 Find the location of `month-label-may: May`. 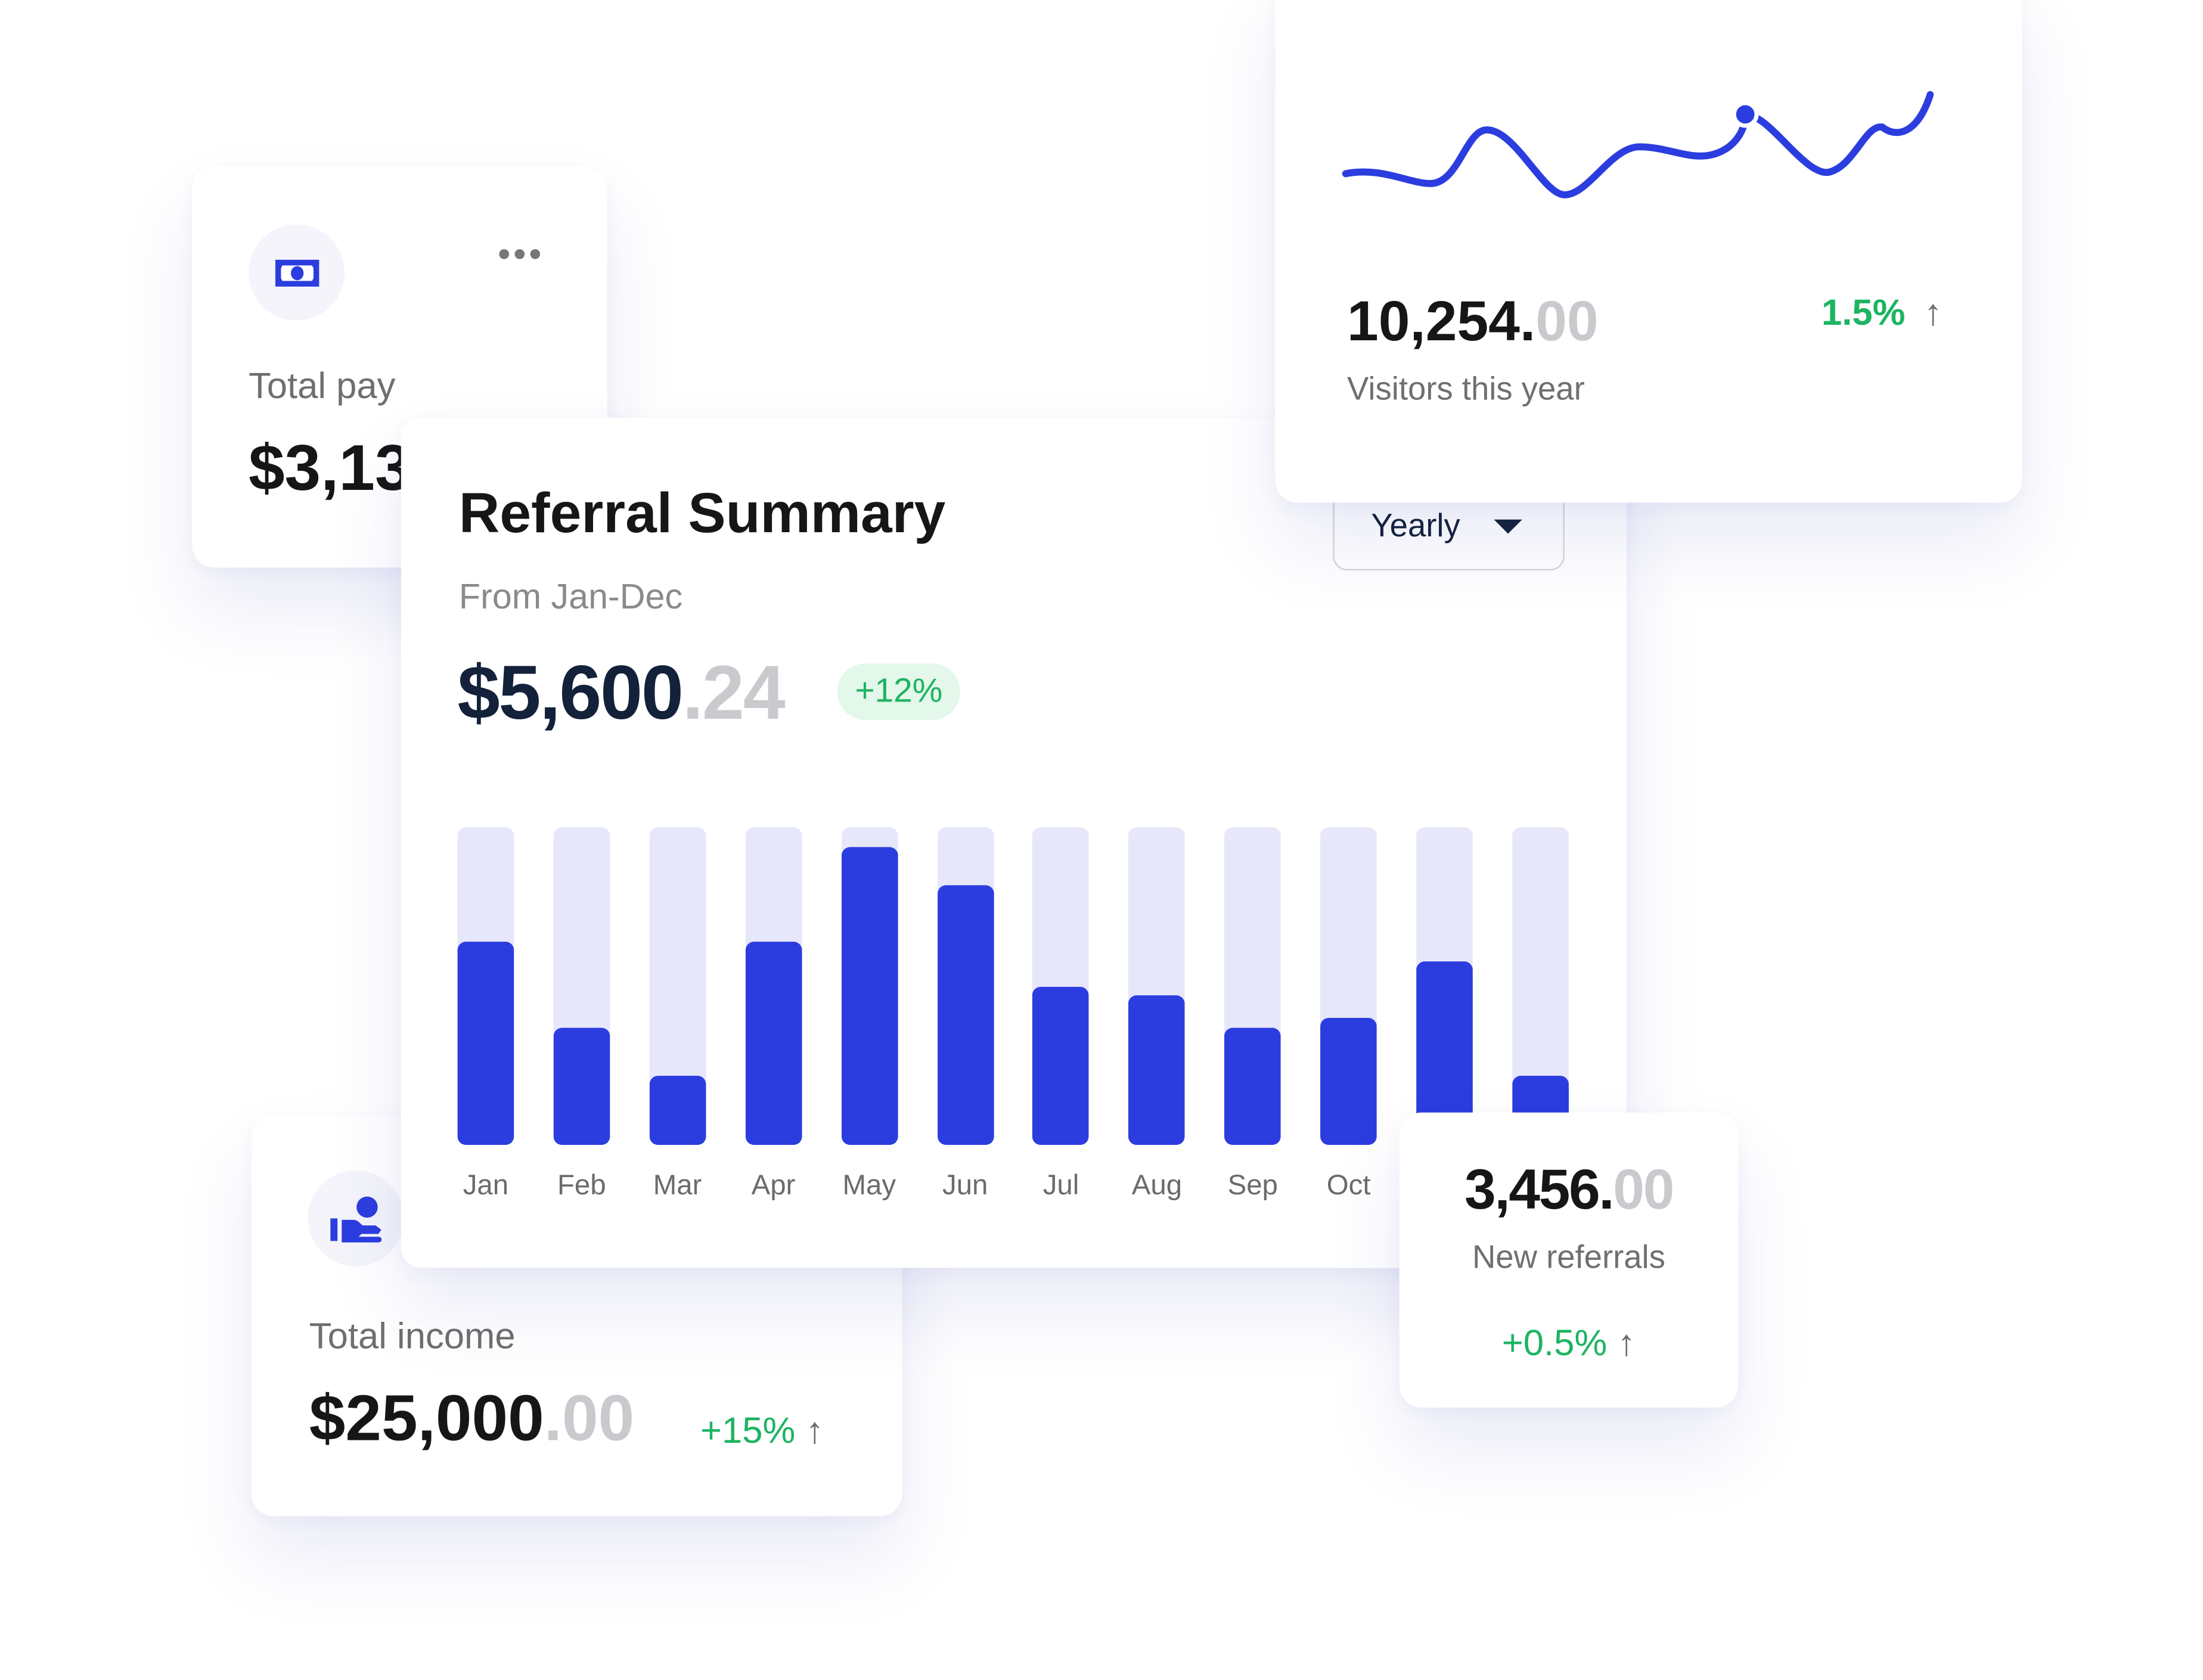

month-label-may: May is located at coordinates (869, 1186).